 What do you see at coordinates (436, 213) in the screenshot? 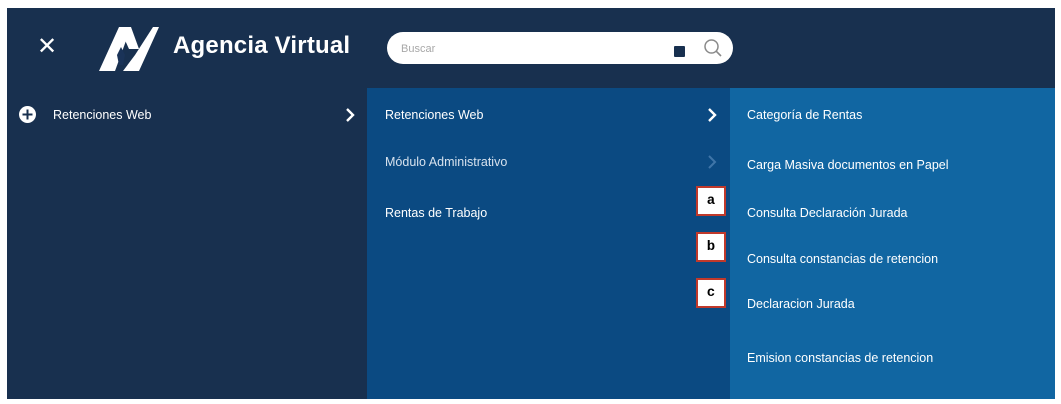
I see `menu-item-rentas-de-trabajo: Rentas de Trabajo` at bounding box center [436, 213].